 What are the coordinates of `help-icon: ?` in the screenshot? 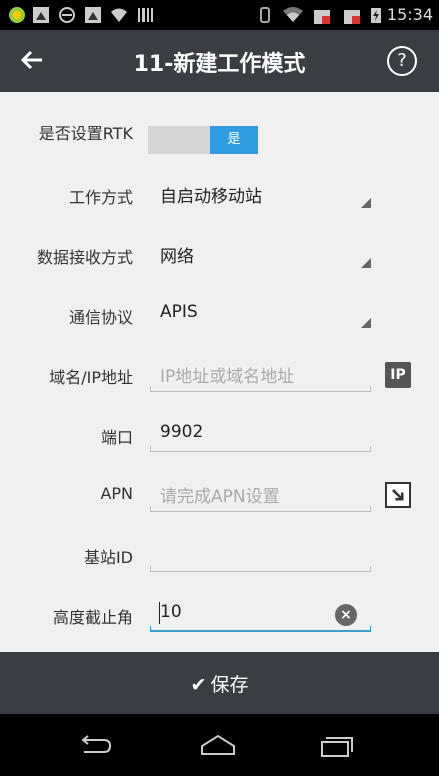 It's located at (402, 61).